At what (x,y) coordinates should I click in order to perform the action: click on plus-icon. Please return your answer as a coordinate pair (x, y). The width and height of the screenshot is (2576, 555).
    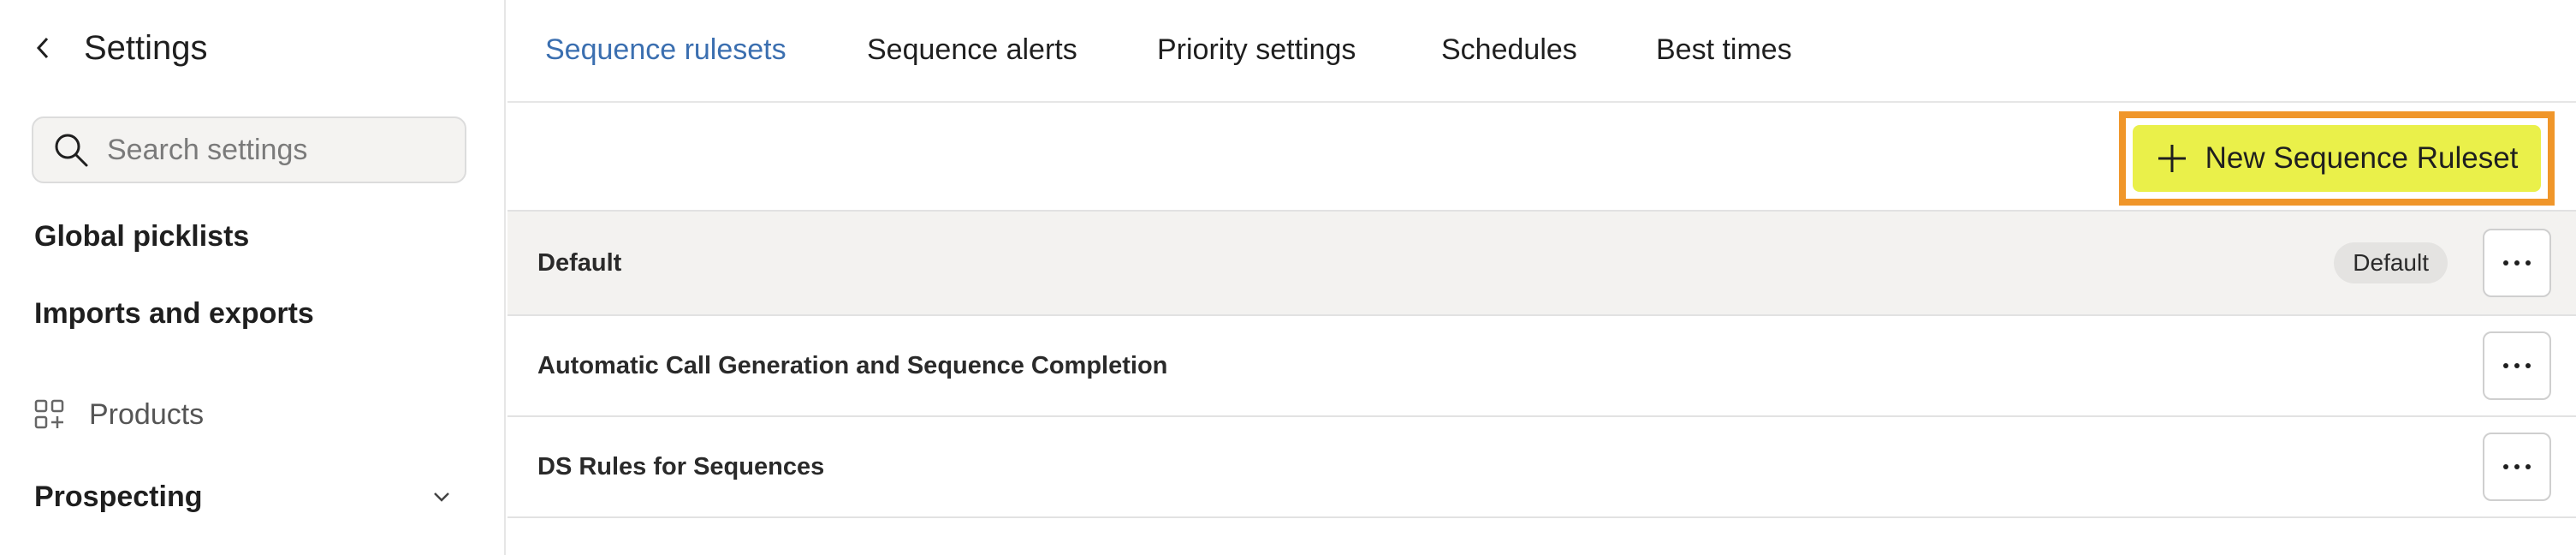
    Looking at the image, I should click on (2172, 159).